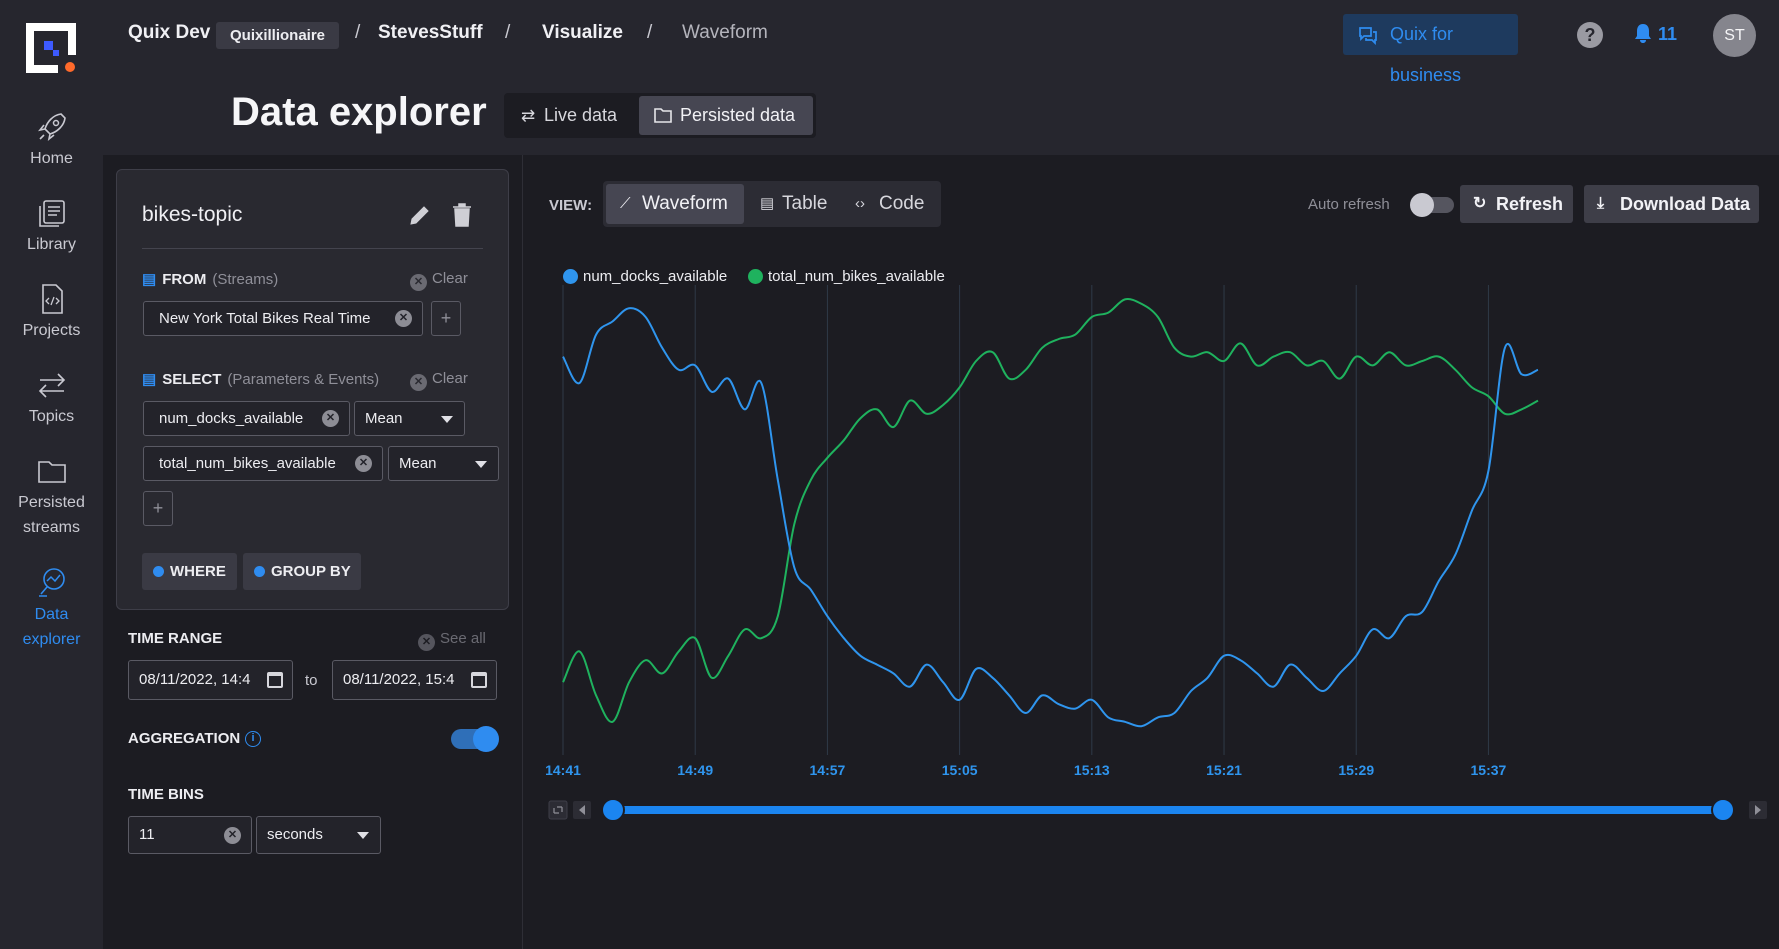  What do you see at coordinates (1422, 205) in the screenshot?
I see `toggle-knob` at bounding box center [1422, 205].